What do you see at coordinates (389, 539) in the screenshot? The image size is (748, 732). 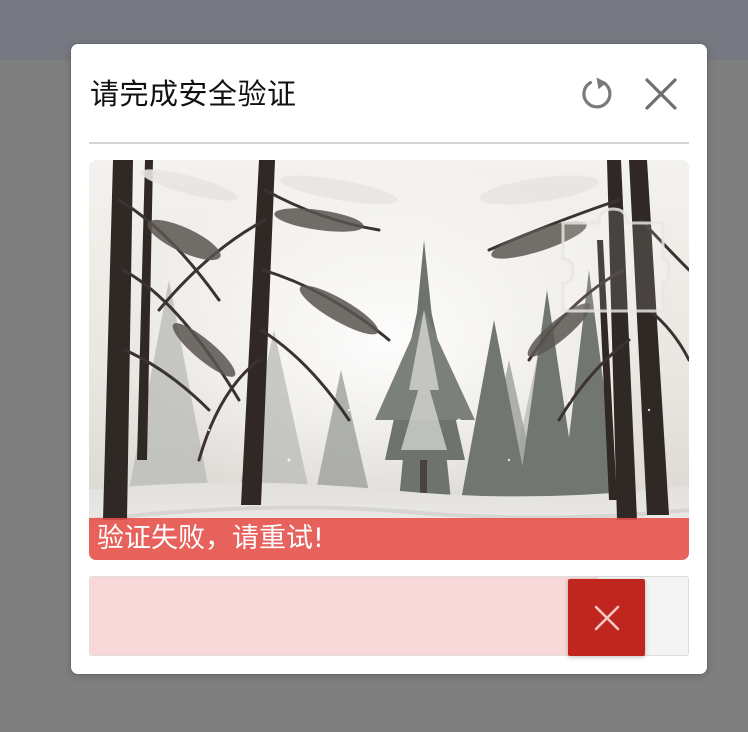 I see `verification-error-banner: 验证失败，请重试!` at bounding box center [389, 539].